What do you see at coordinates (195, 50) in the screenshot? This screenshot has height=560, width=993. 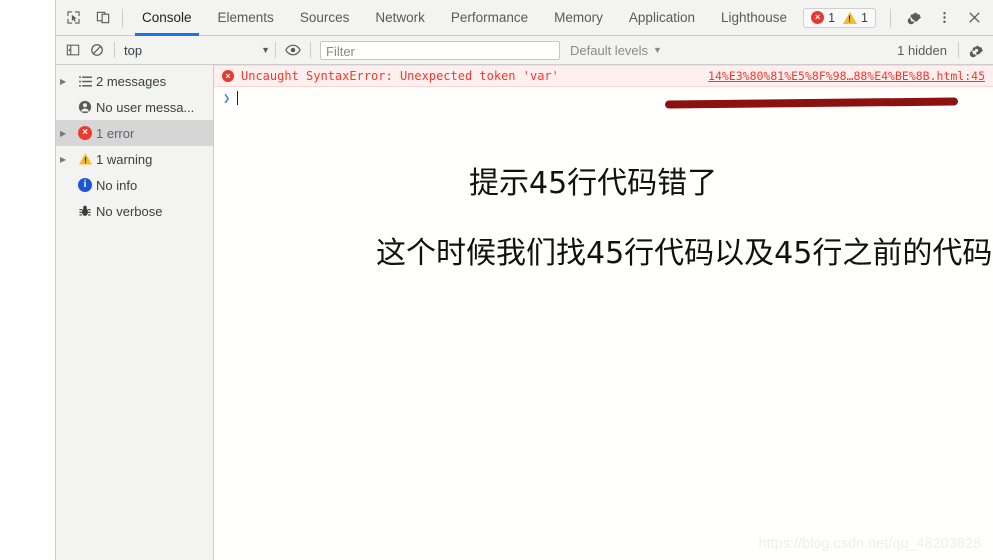 I see `execution-context-selector: top ▼` at bounding box center [195, 50].